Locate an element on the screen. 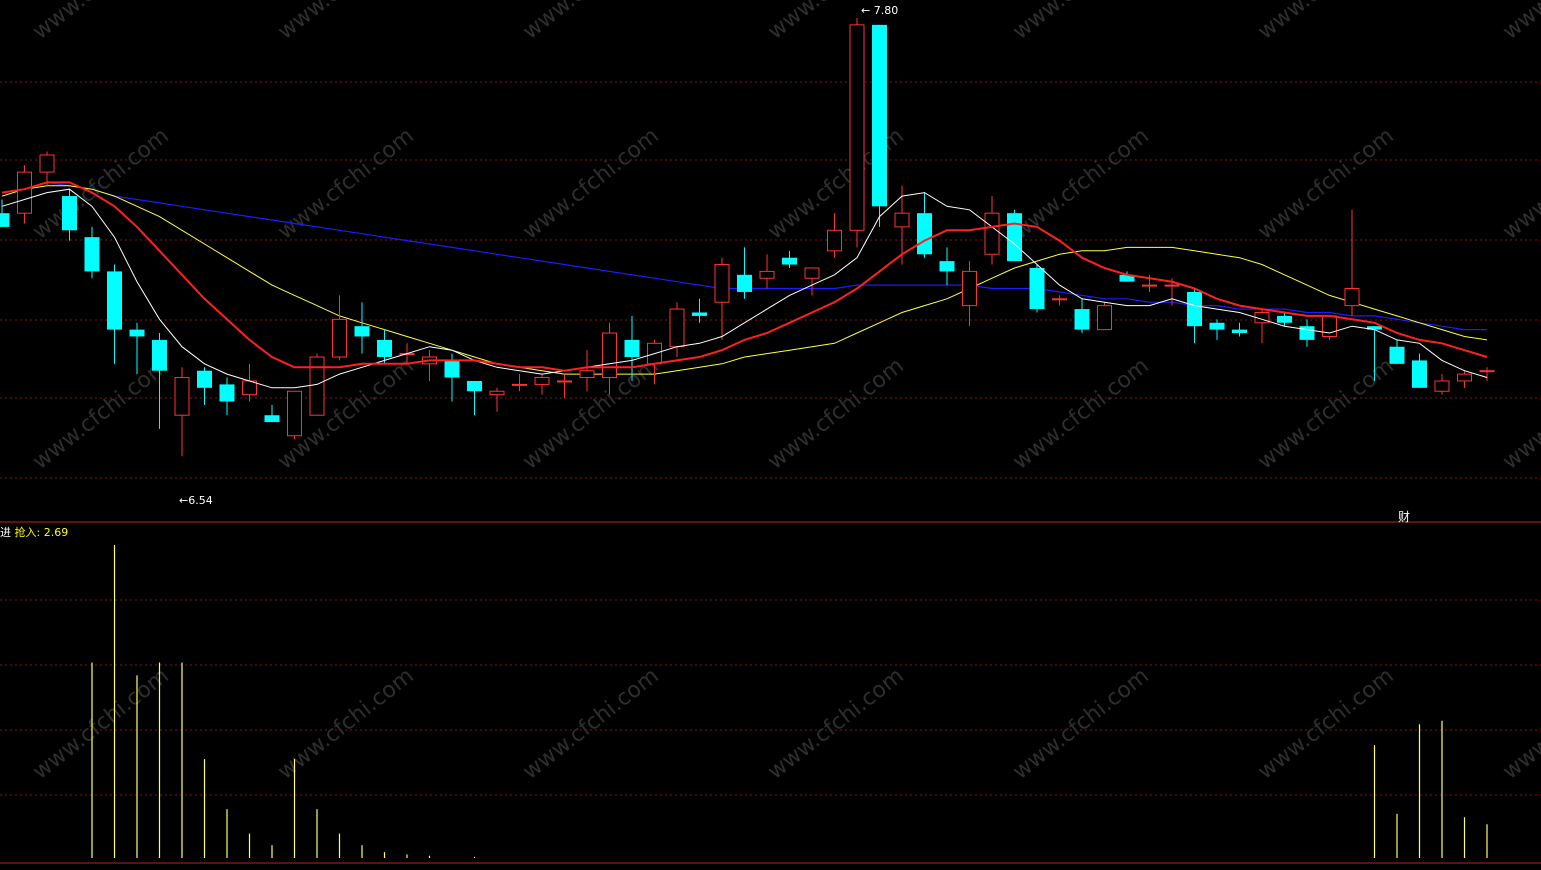 This screenshot has height=870, width=1541. indicator-head: 进 is located at coordinates (5, 532).